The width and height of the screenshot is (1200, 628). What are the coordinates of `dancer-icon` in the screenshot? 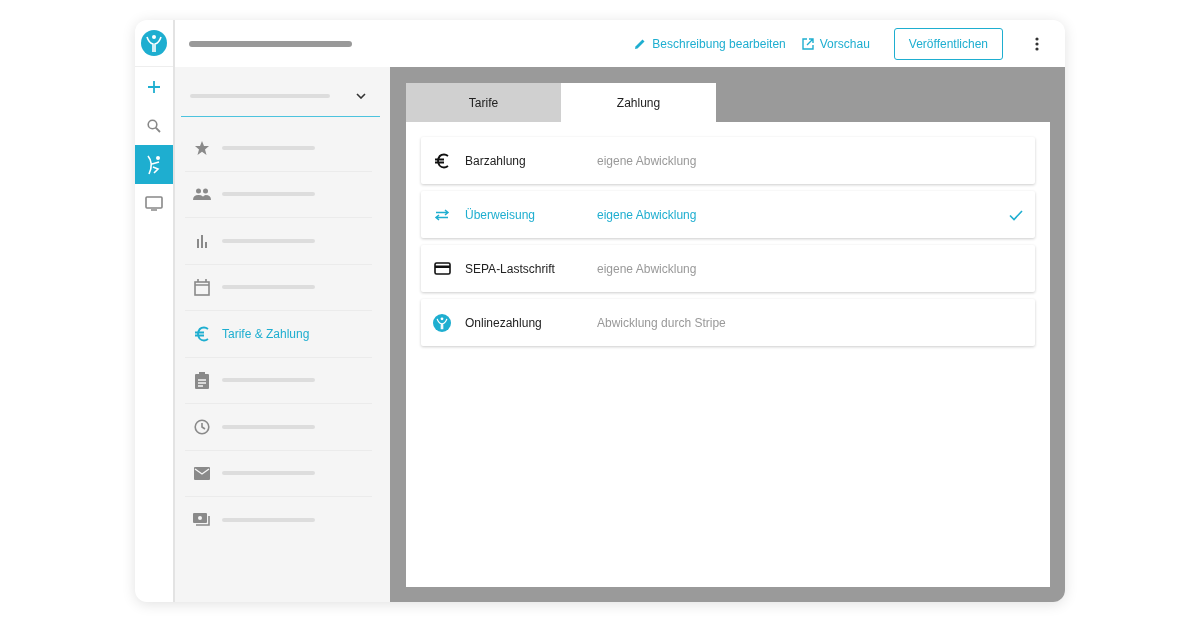 It's located at (154, 164).